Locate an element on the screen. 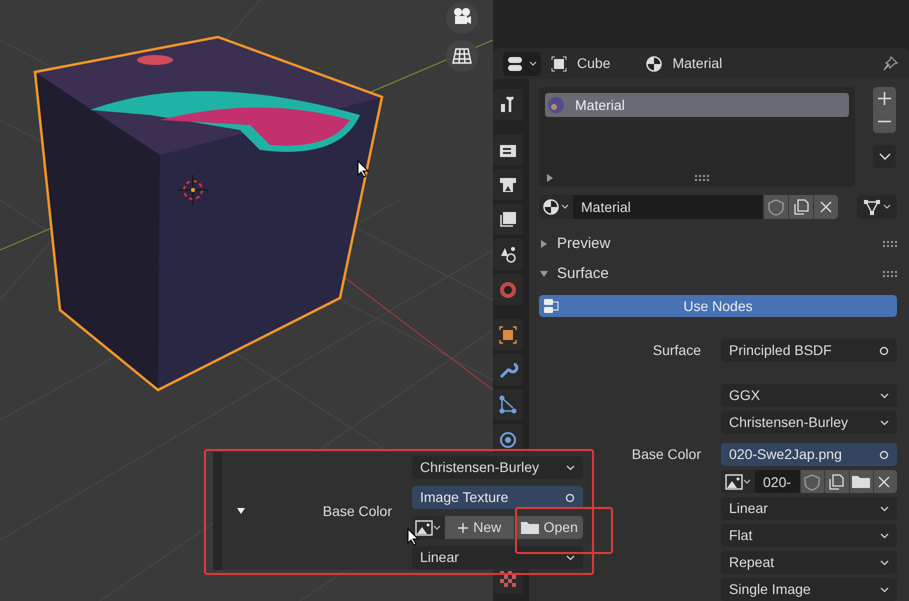 The height and width of the screenshot is (601, 909). new-button: New is located at coordinates (479, 527).